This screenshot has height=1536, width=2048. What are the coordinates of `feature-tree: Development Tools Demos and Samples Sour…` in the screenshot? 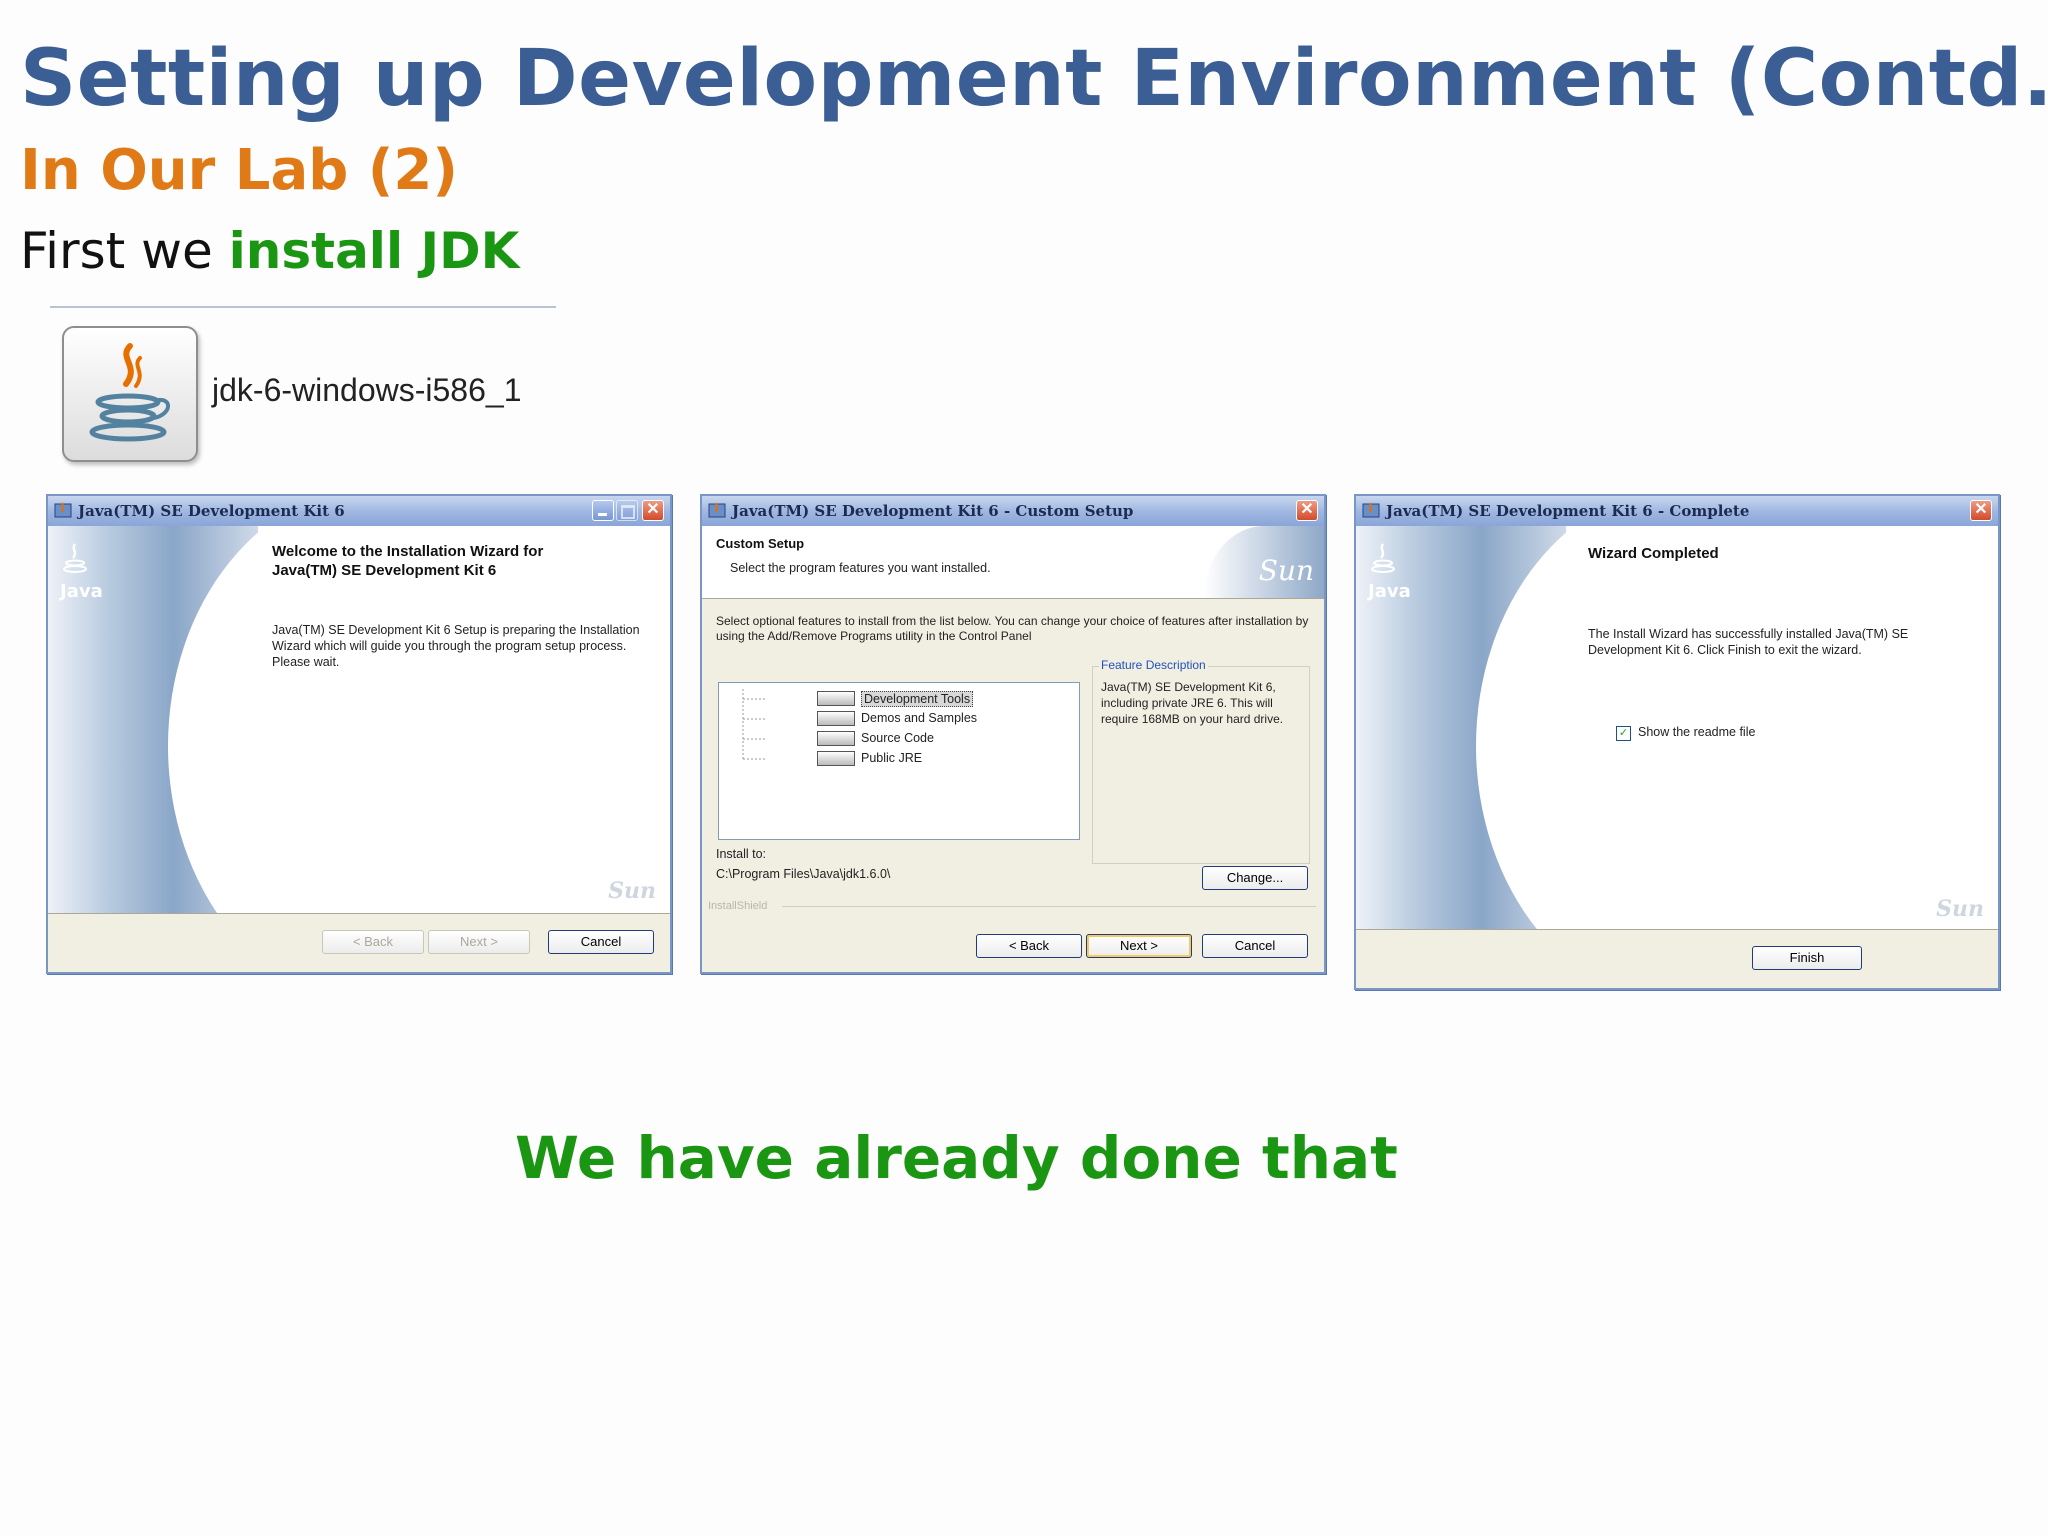 It's located at (899, 761).